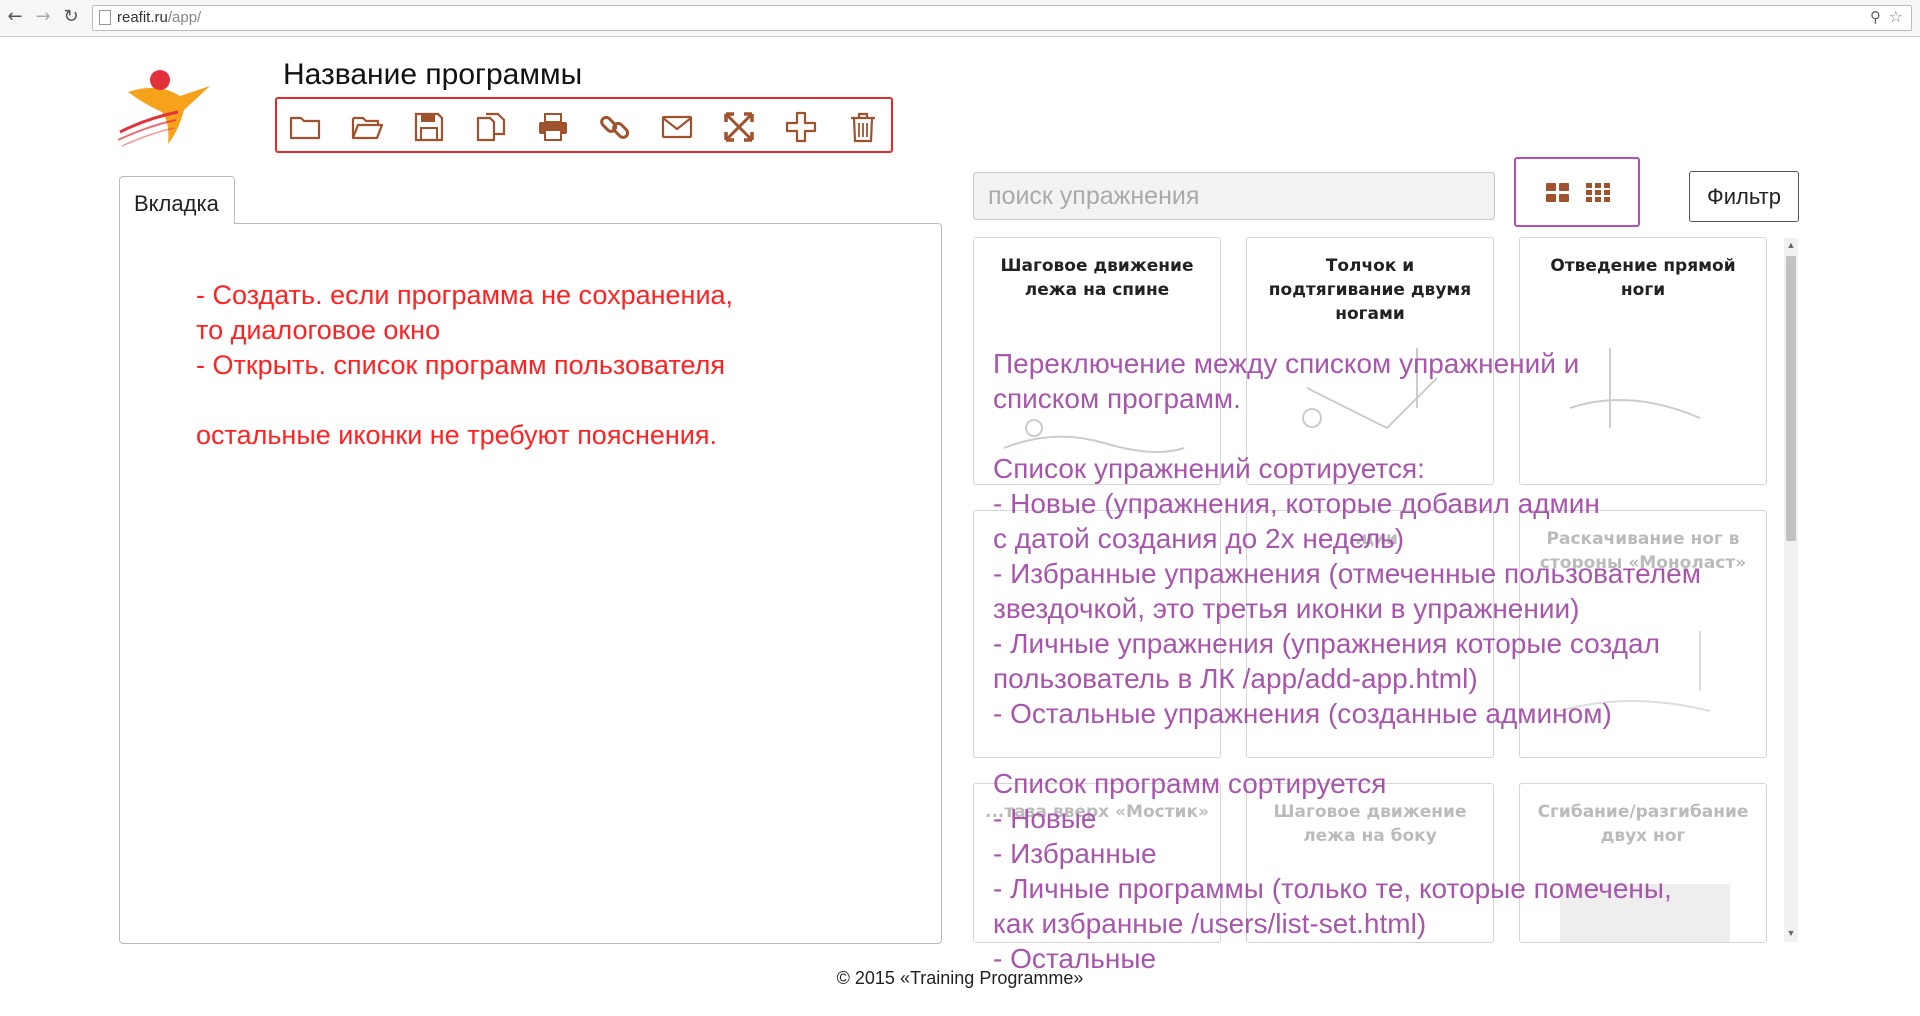 Image resolution: width=1920 pixels, height=1016 pixels. Describe the element at coordinates (615, 127) in the screenshot. I see `link-icon` at that location.